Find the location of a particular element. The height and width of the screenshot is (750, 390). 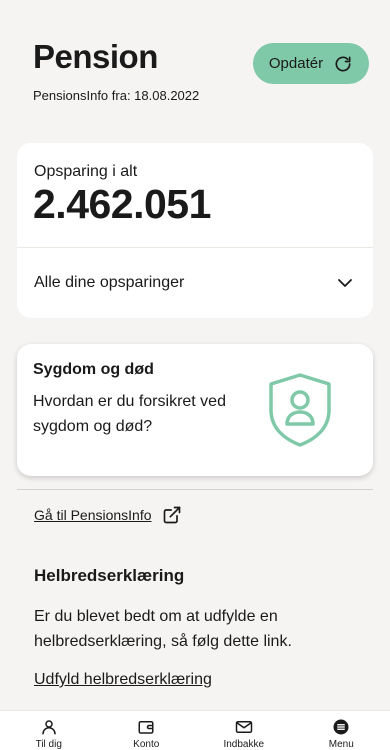

mail-icon is located at coordinates (243, 727).